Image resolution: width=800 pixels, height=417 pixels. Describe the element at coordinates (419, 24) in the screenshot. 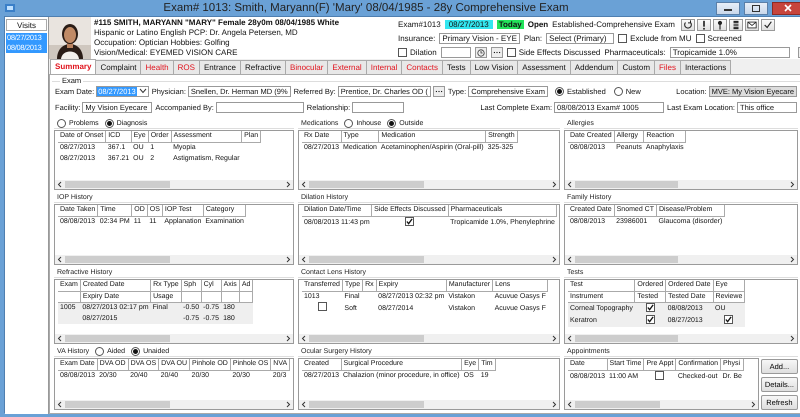

I see `exam-number: Exam#1013` at that location.